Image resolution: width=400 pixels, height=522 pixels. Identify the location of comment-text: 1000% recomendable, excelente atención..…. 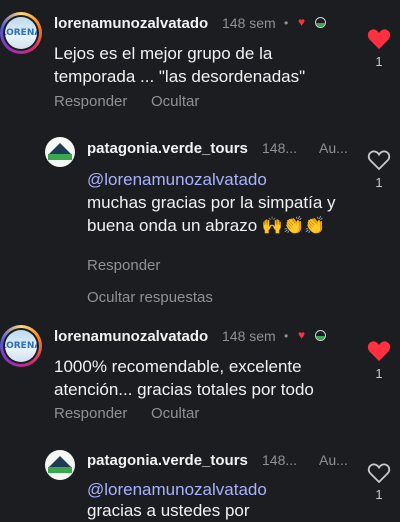
(184, 378).